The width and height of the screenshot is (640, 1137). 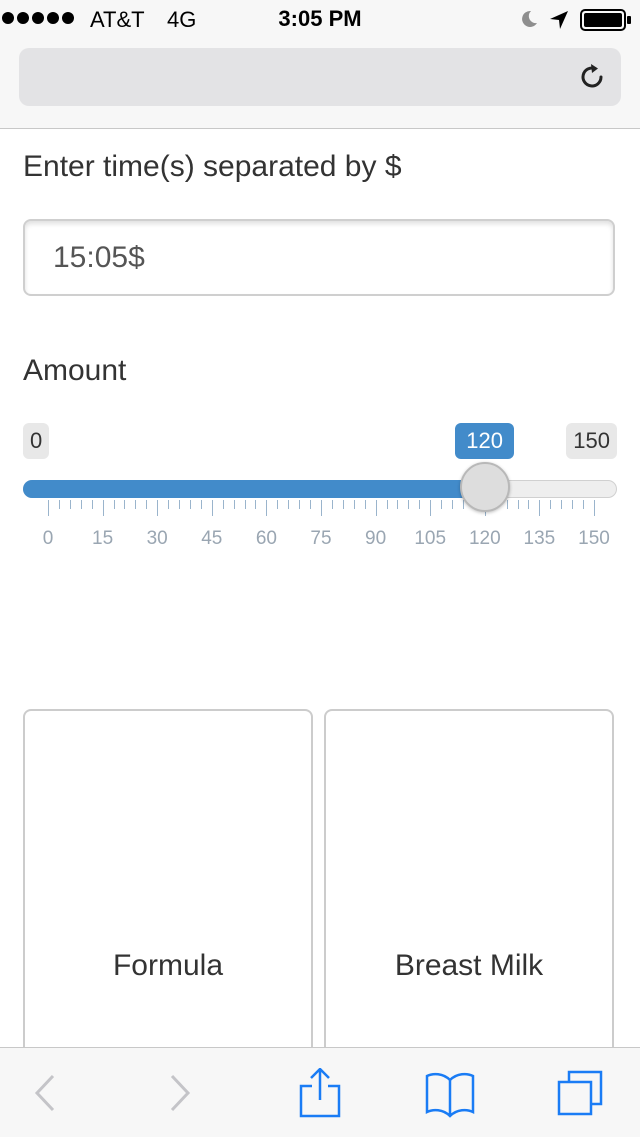 I want to click on browser-chrome: AT&T 4G 3:05 PM, so click(x=320, y=64).